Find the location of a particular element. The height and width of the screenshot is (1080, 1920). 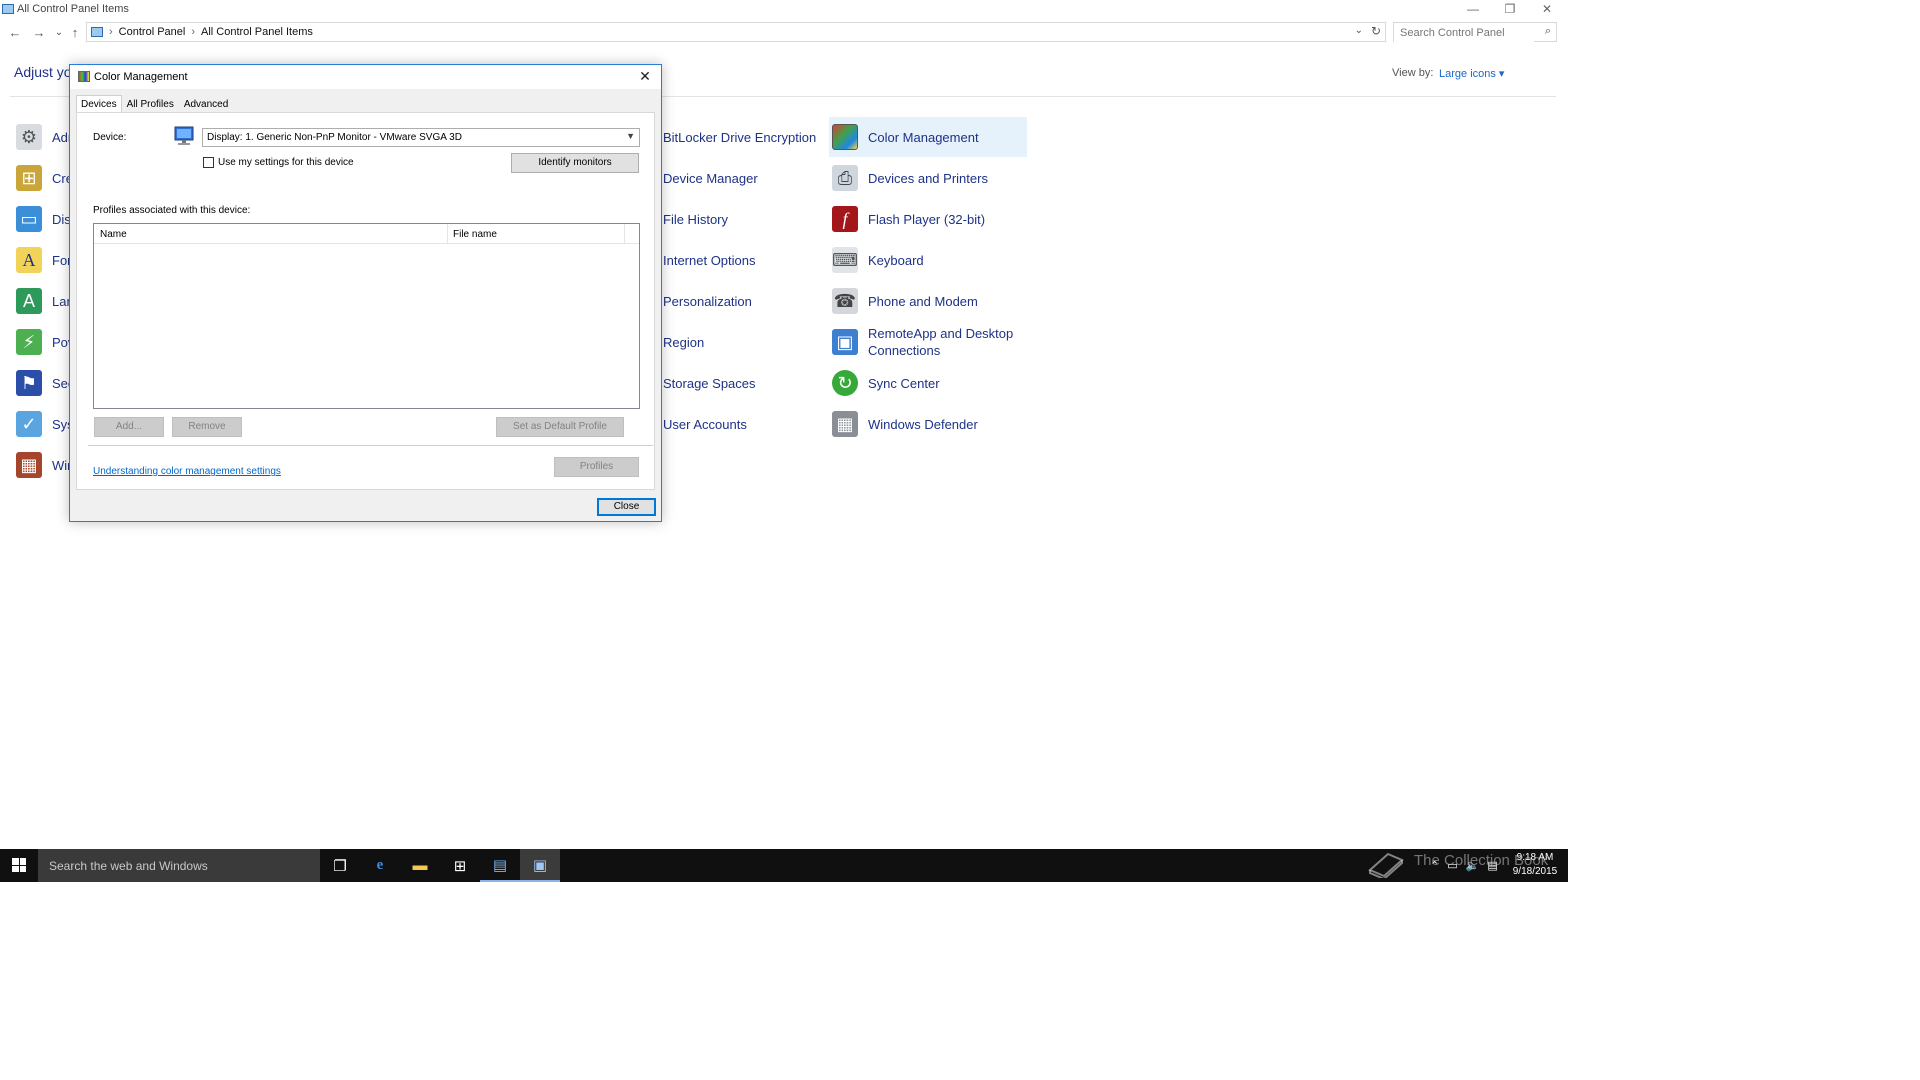

control-panel-taskbar-icon: ▤ is located at coordinates (500, 865).